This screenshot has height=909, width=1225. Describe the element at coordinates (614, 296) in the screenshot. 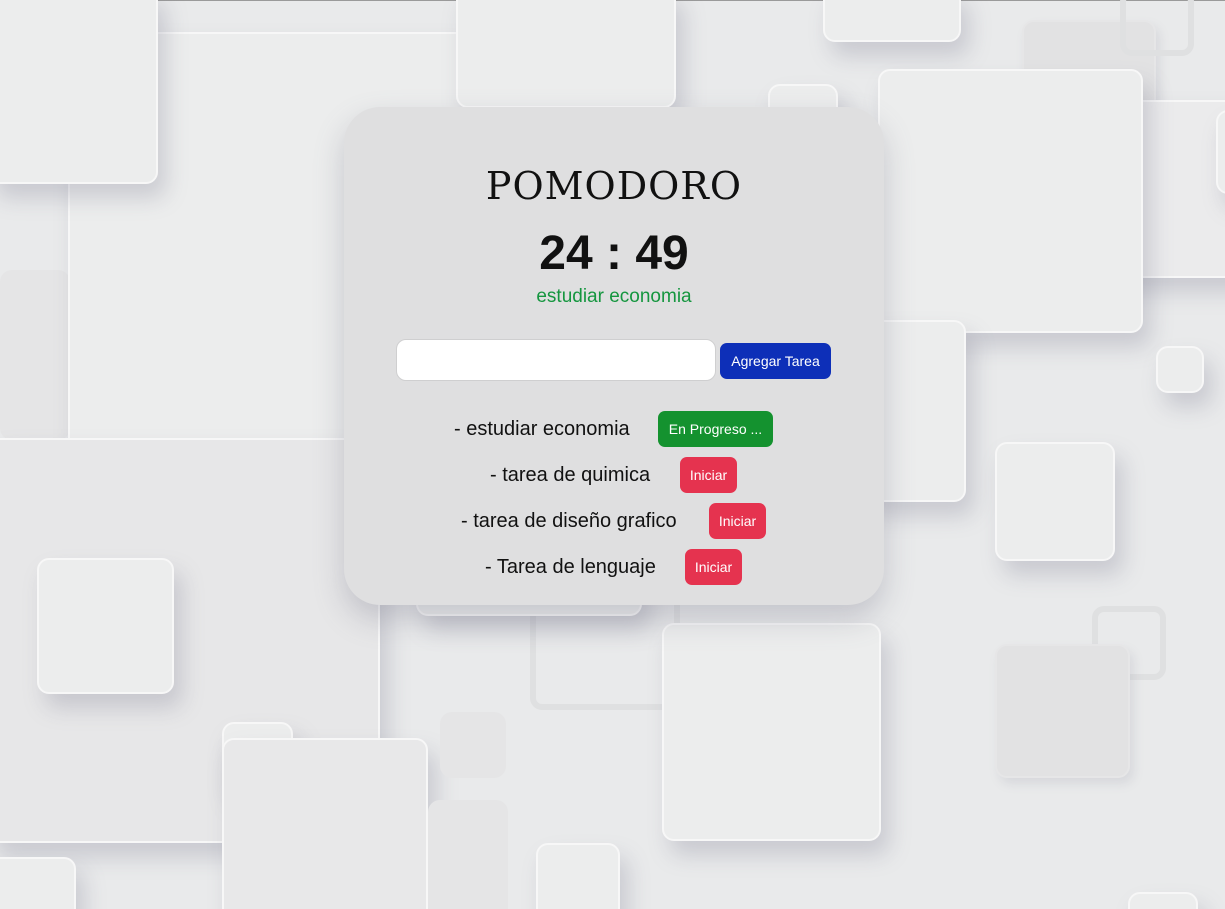

I see `current-task-label: estudiar economia` at that location.